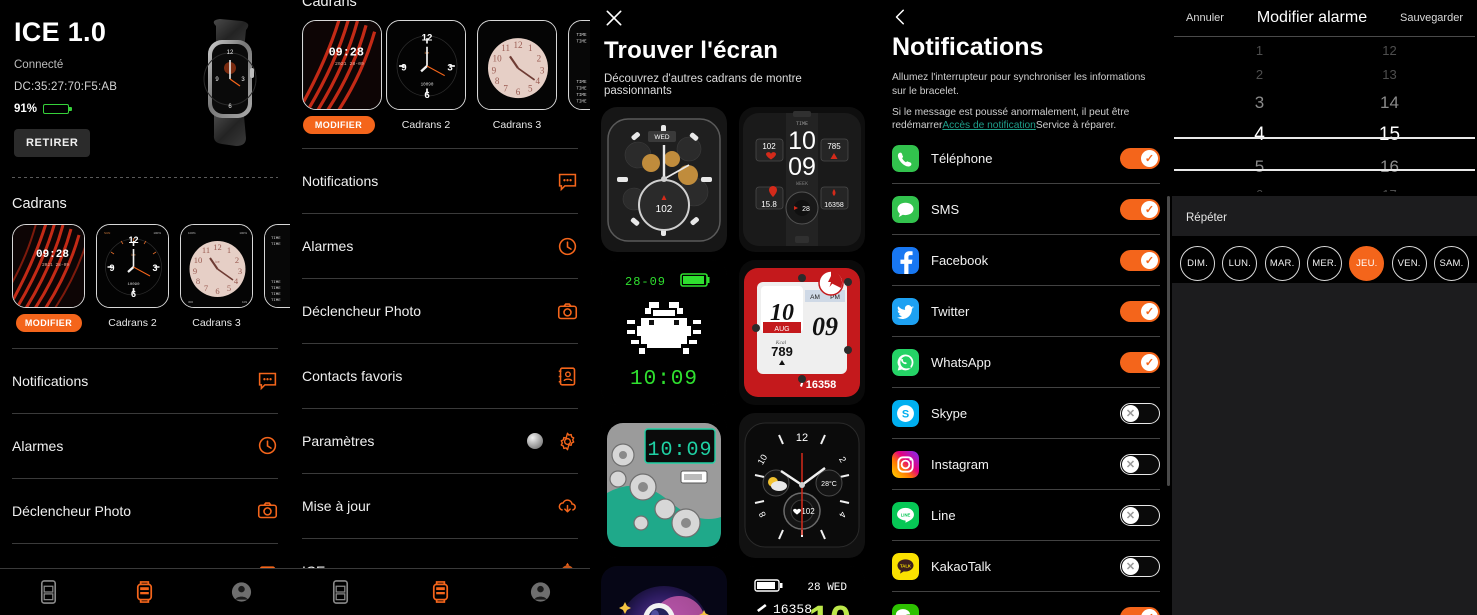  I want to click on watch-face-thumb-2: 12 9 3 6 ice 10090 SUN 100%, so click(132, 265).